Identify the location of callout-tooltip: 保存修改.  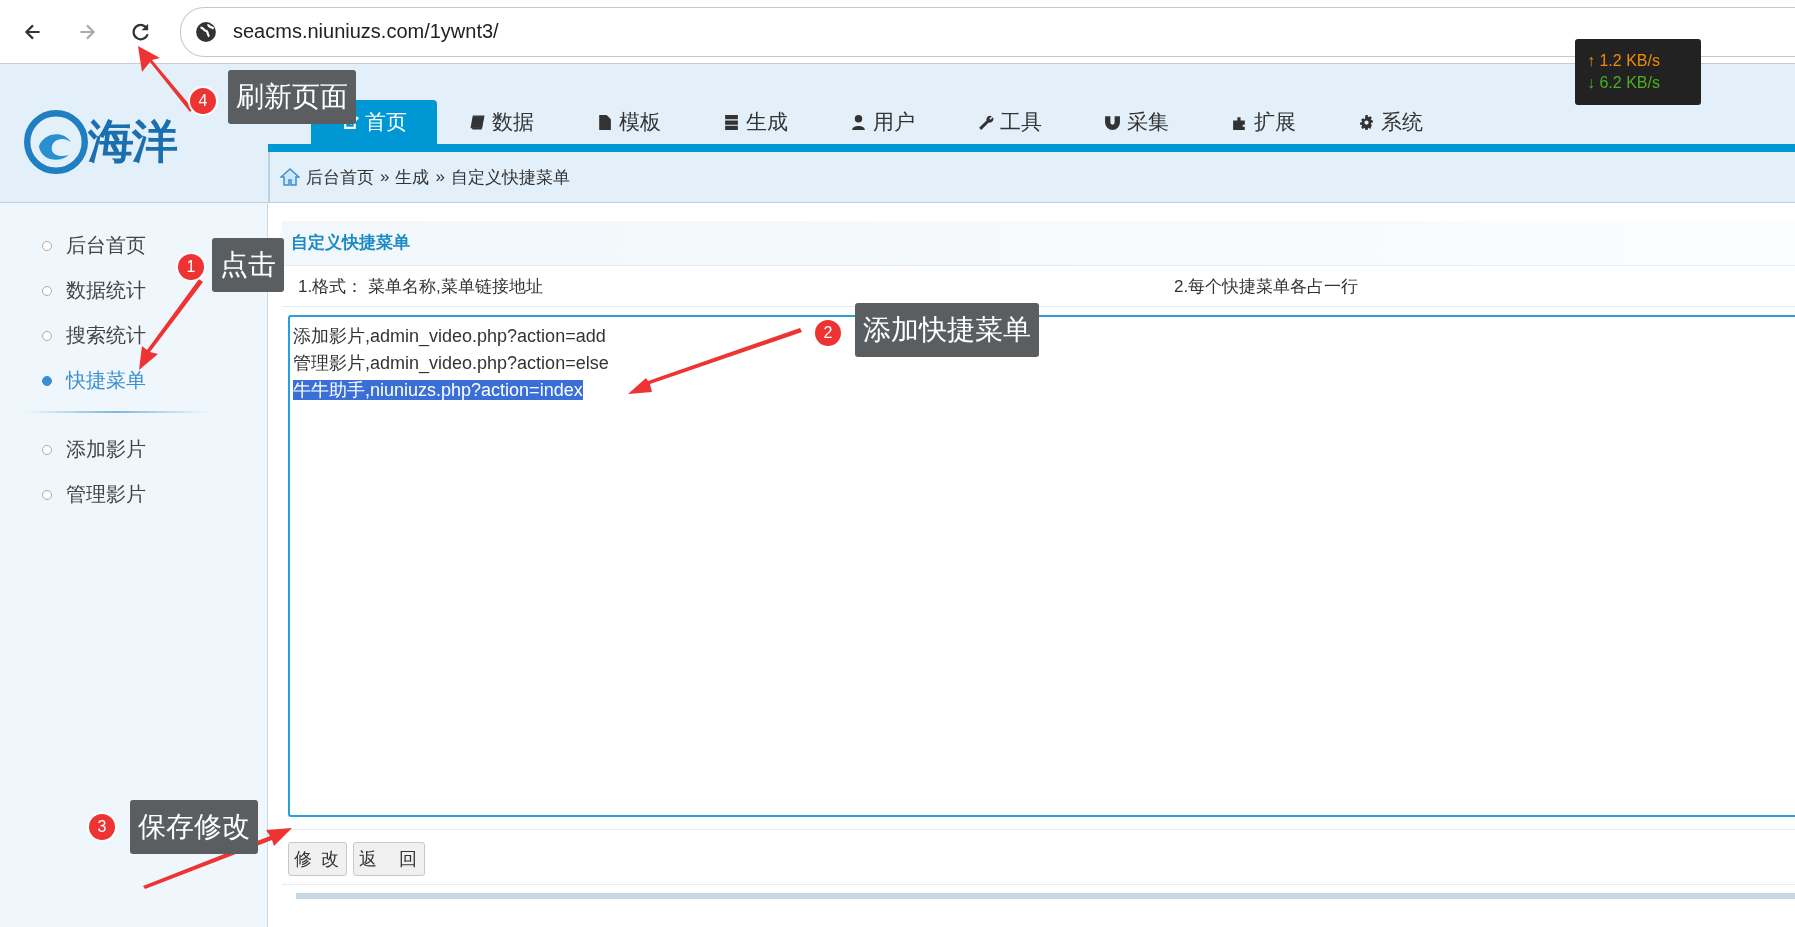
(194, 827).